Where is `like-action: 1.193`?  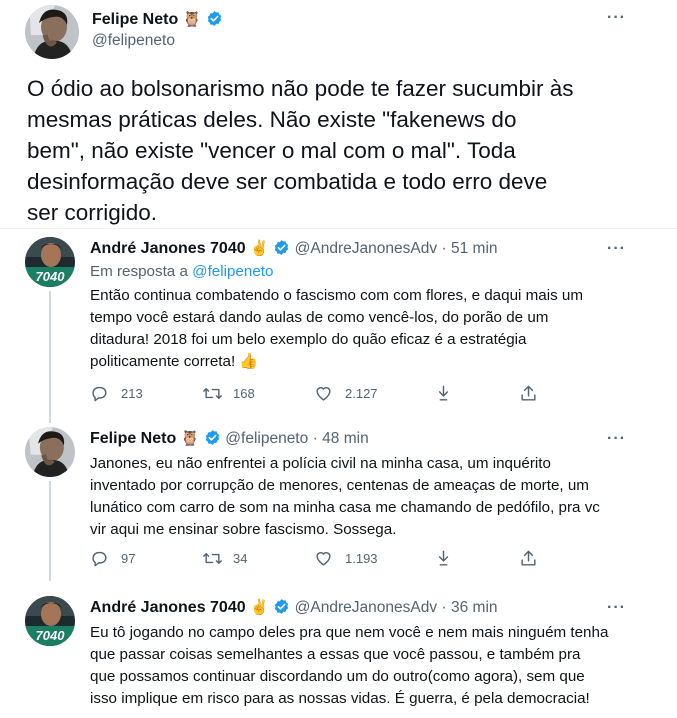 like-action: 1.193 is located at coordinates (374, 558).